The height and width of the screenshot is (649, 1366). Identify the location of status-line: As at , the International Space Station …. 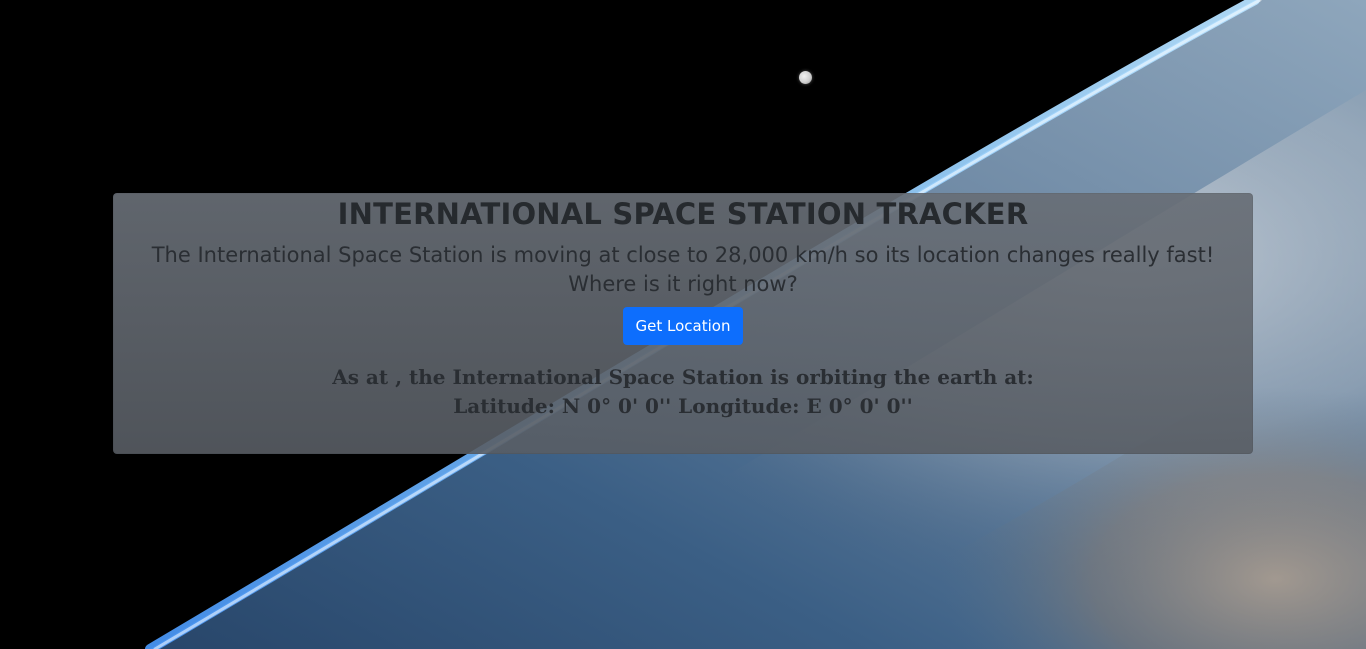
(683, 377).